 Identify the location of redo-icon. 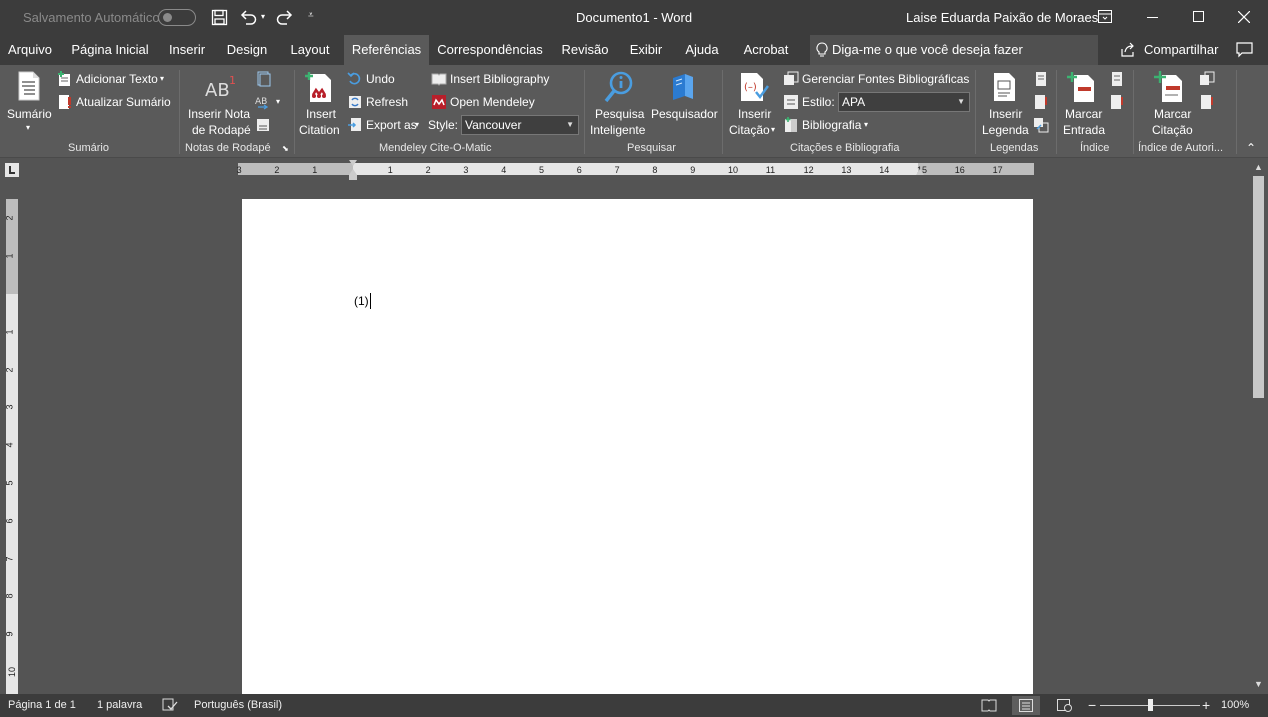
(284, 17).